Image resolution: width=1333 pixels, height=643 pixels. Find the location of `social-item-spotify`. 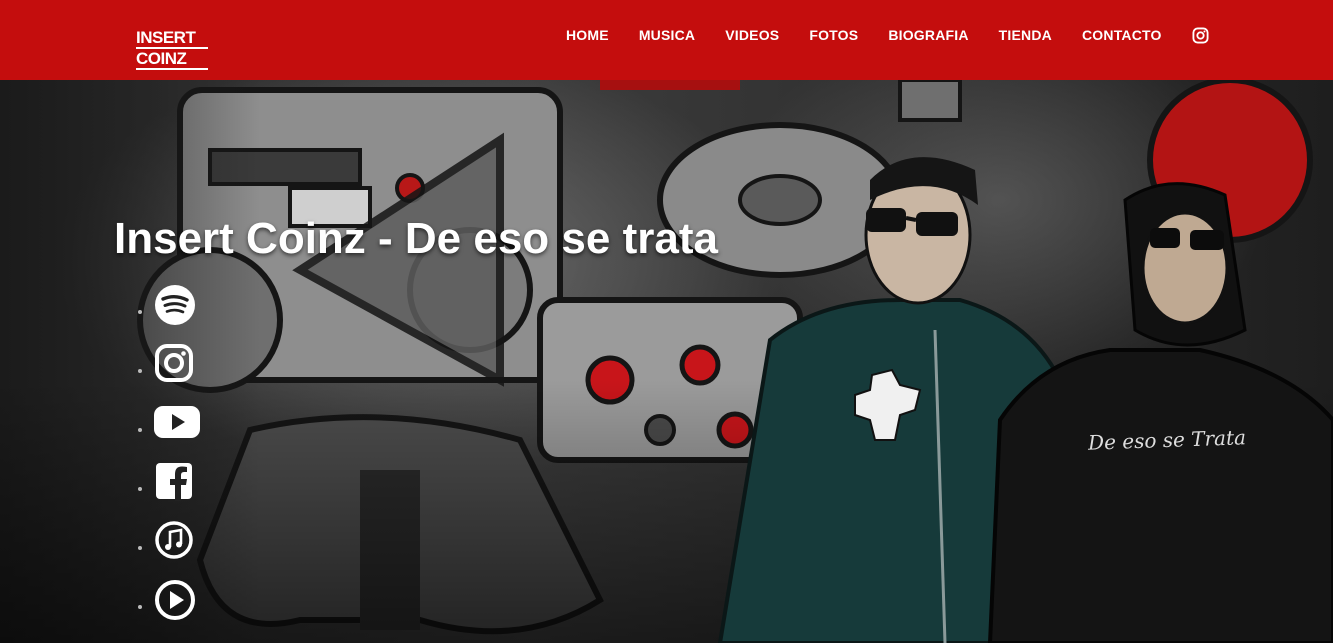

social-item-spotify is located at coordinates (173, 309).